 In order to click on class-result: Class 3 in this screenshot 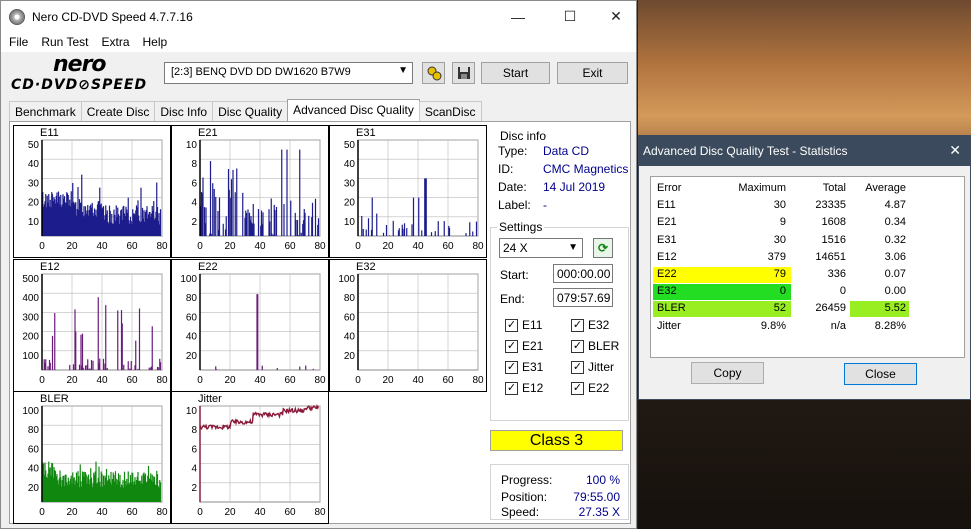, I will do `click(556, 440)`.